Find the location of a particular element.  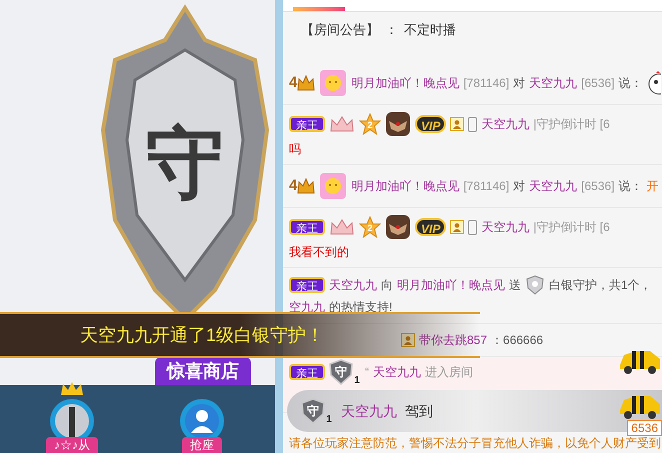

notice-text: 不定时播 is located at coordinates (430, 30).